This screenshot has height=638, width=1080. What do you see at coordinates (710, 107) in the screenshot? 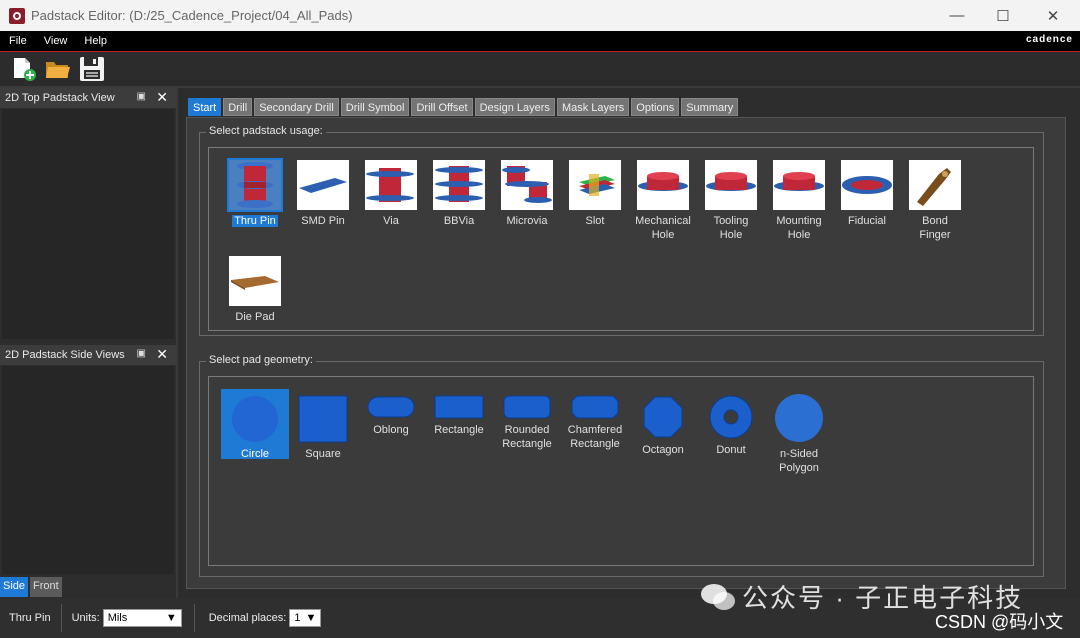
I see `tab-summary: Summary` at bounding box center [710, 107].